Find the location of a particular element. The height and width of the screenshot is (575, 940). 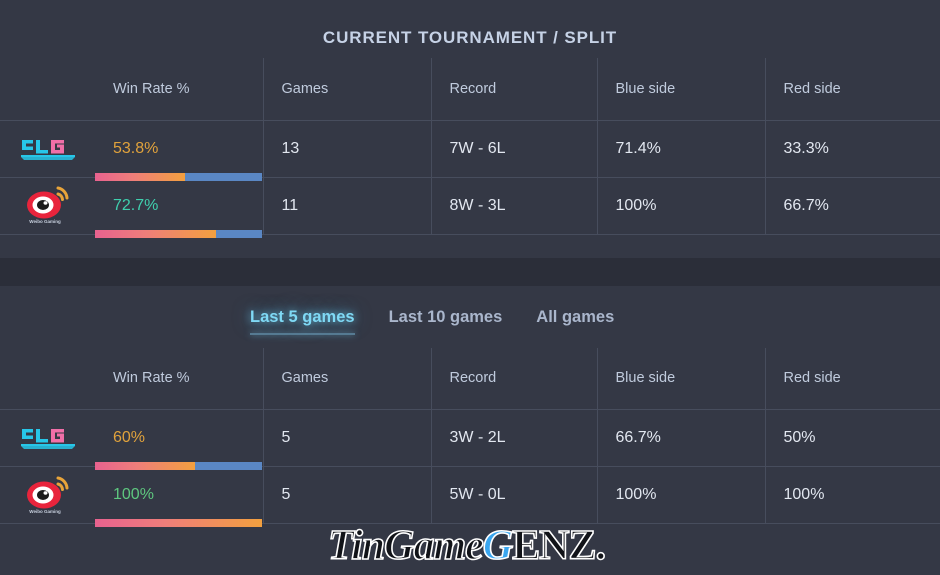

record-cell: 3W - 2L is located at coordinates (514, 438).